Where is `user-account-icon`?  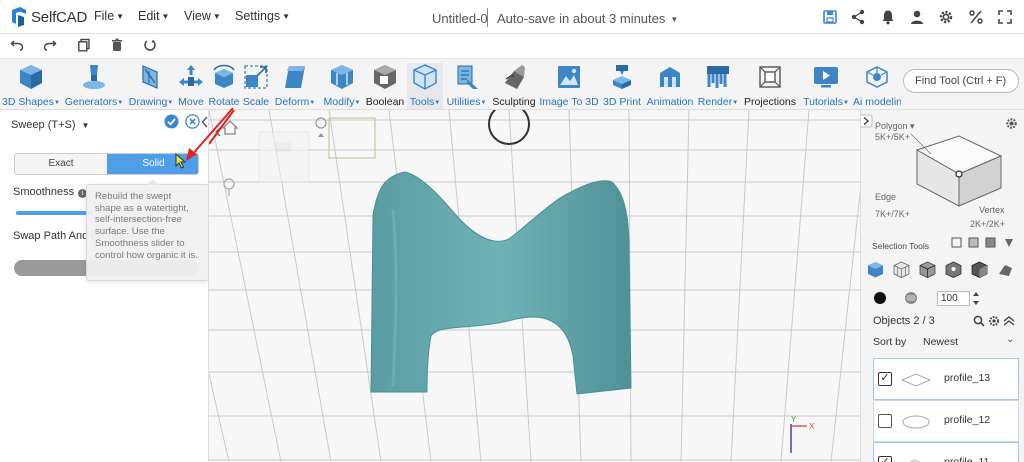
user-account-icon is located at coordinates (917, 17).